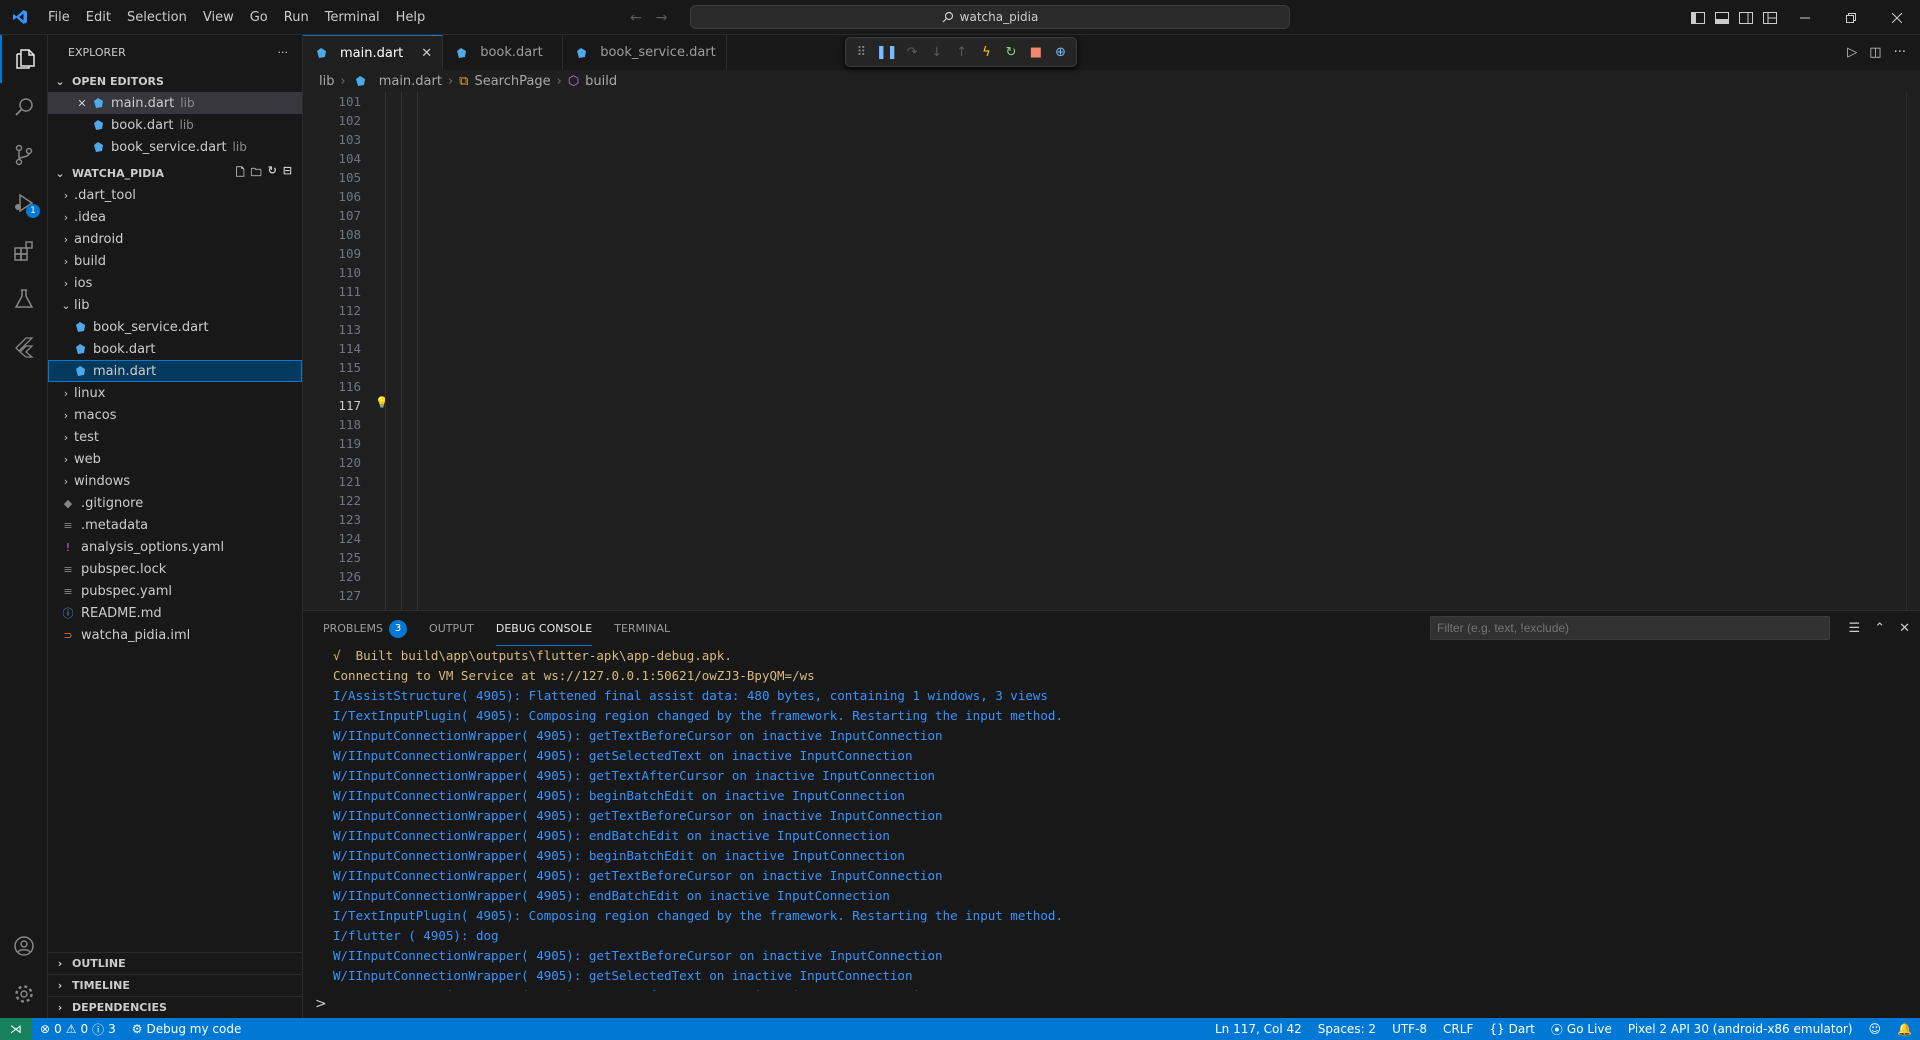  Describe the element at coordinates (1904, 628) in the screenshot. I see `close-panel-icon: ✕` at that location.